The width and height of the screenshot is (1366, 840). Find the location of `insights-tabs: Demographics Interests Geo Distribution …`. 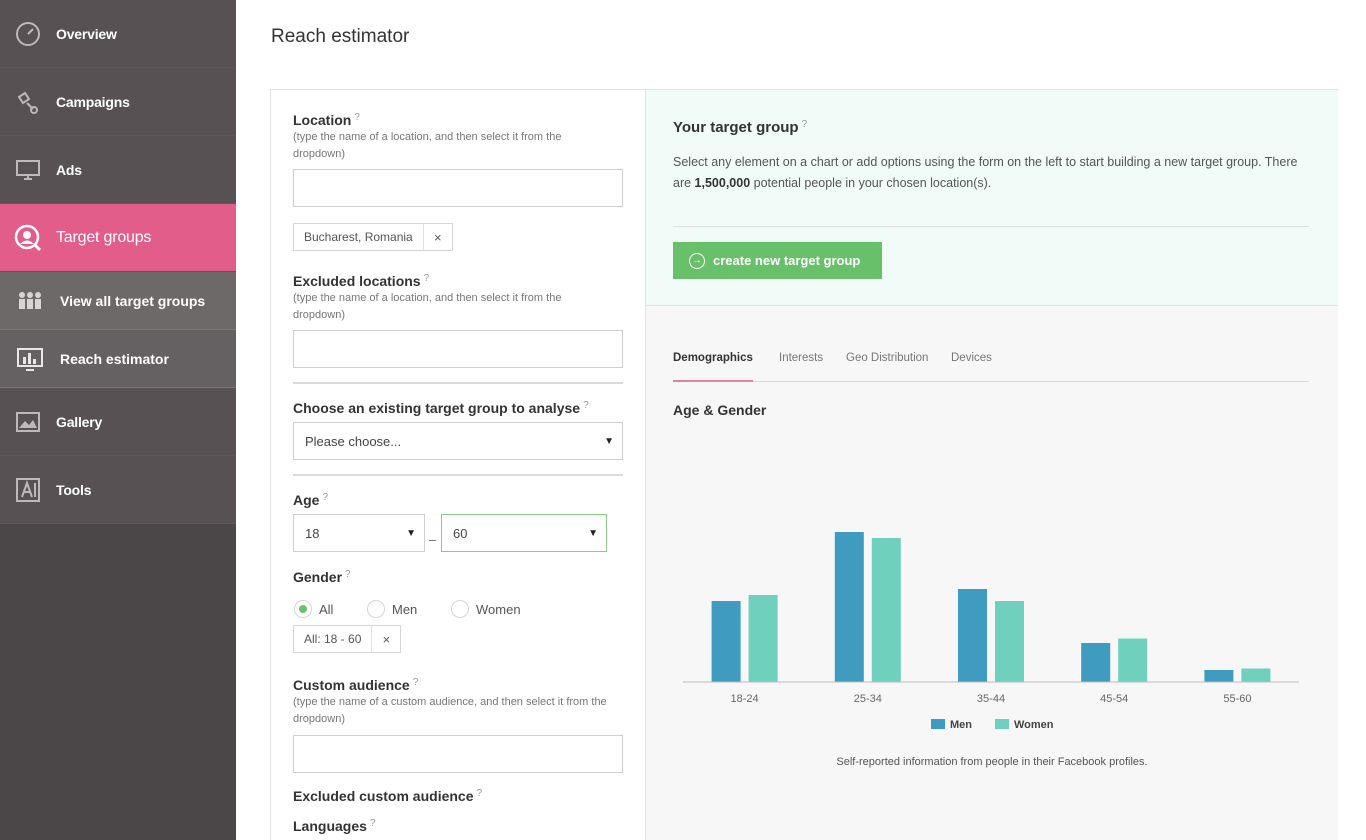

insights-tabs: Demographics Interests Geo Distribution … is located at coordinates (991, 365).